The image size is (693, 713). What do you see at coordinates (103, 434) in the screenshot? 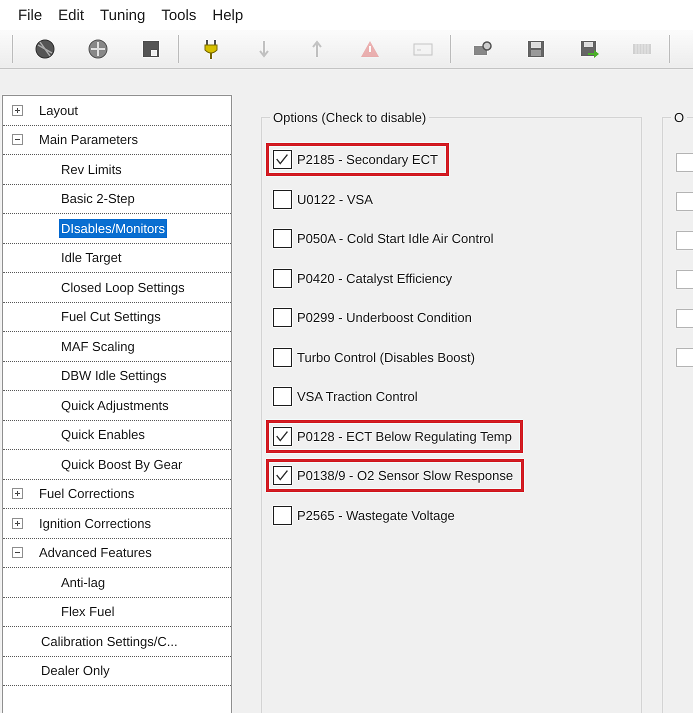
I see `tree-item: Quick Enables` at bounding box center [103, 434].